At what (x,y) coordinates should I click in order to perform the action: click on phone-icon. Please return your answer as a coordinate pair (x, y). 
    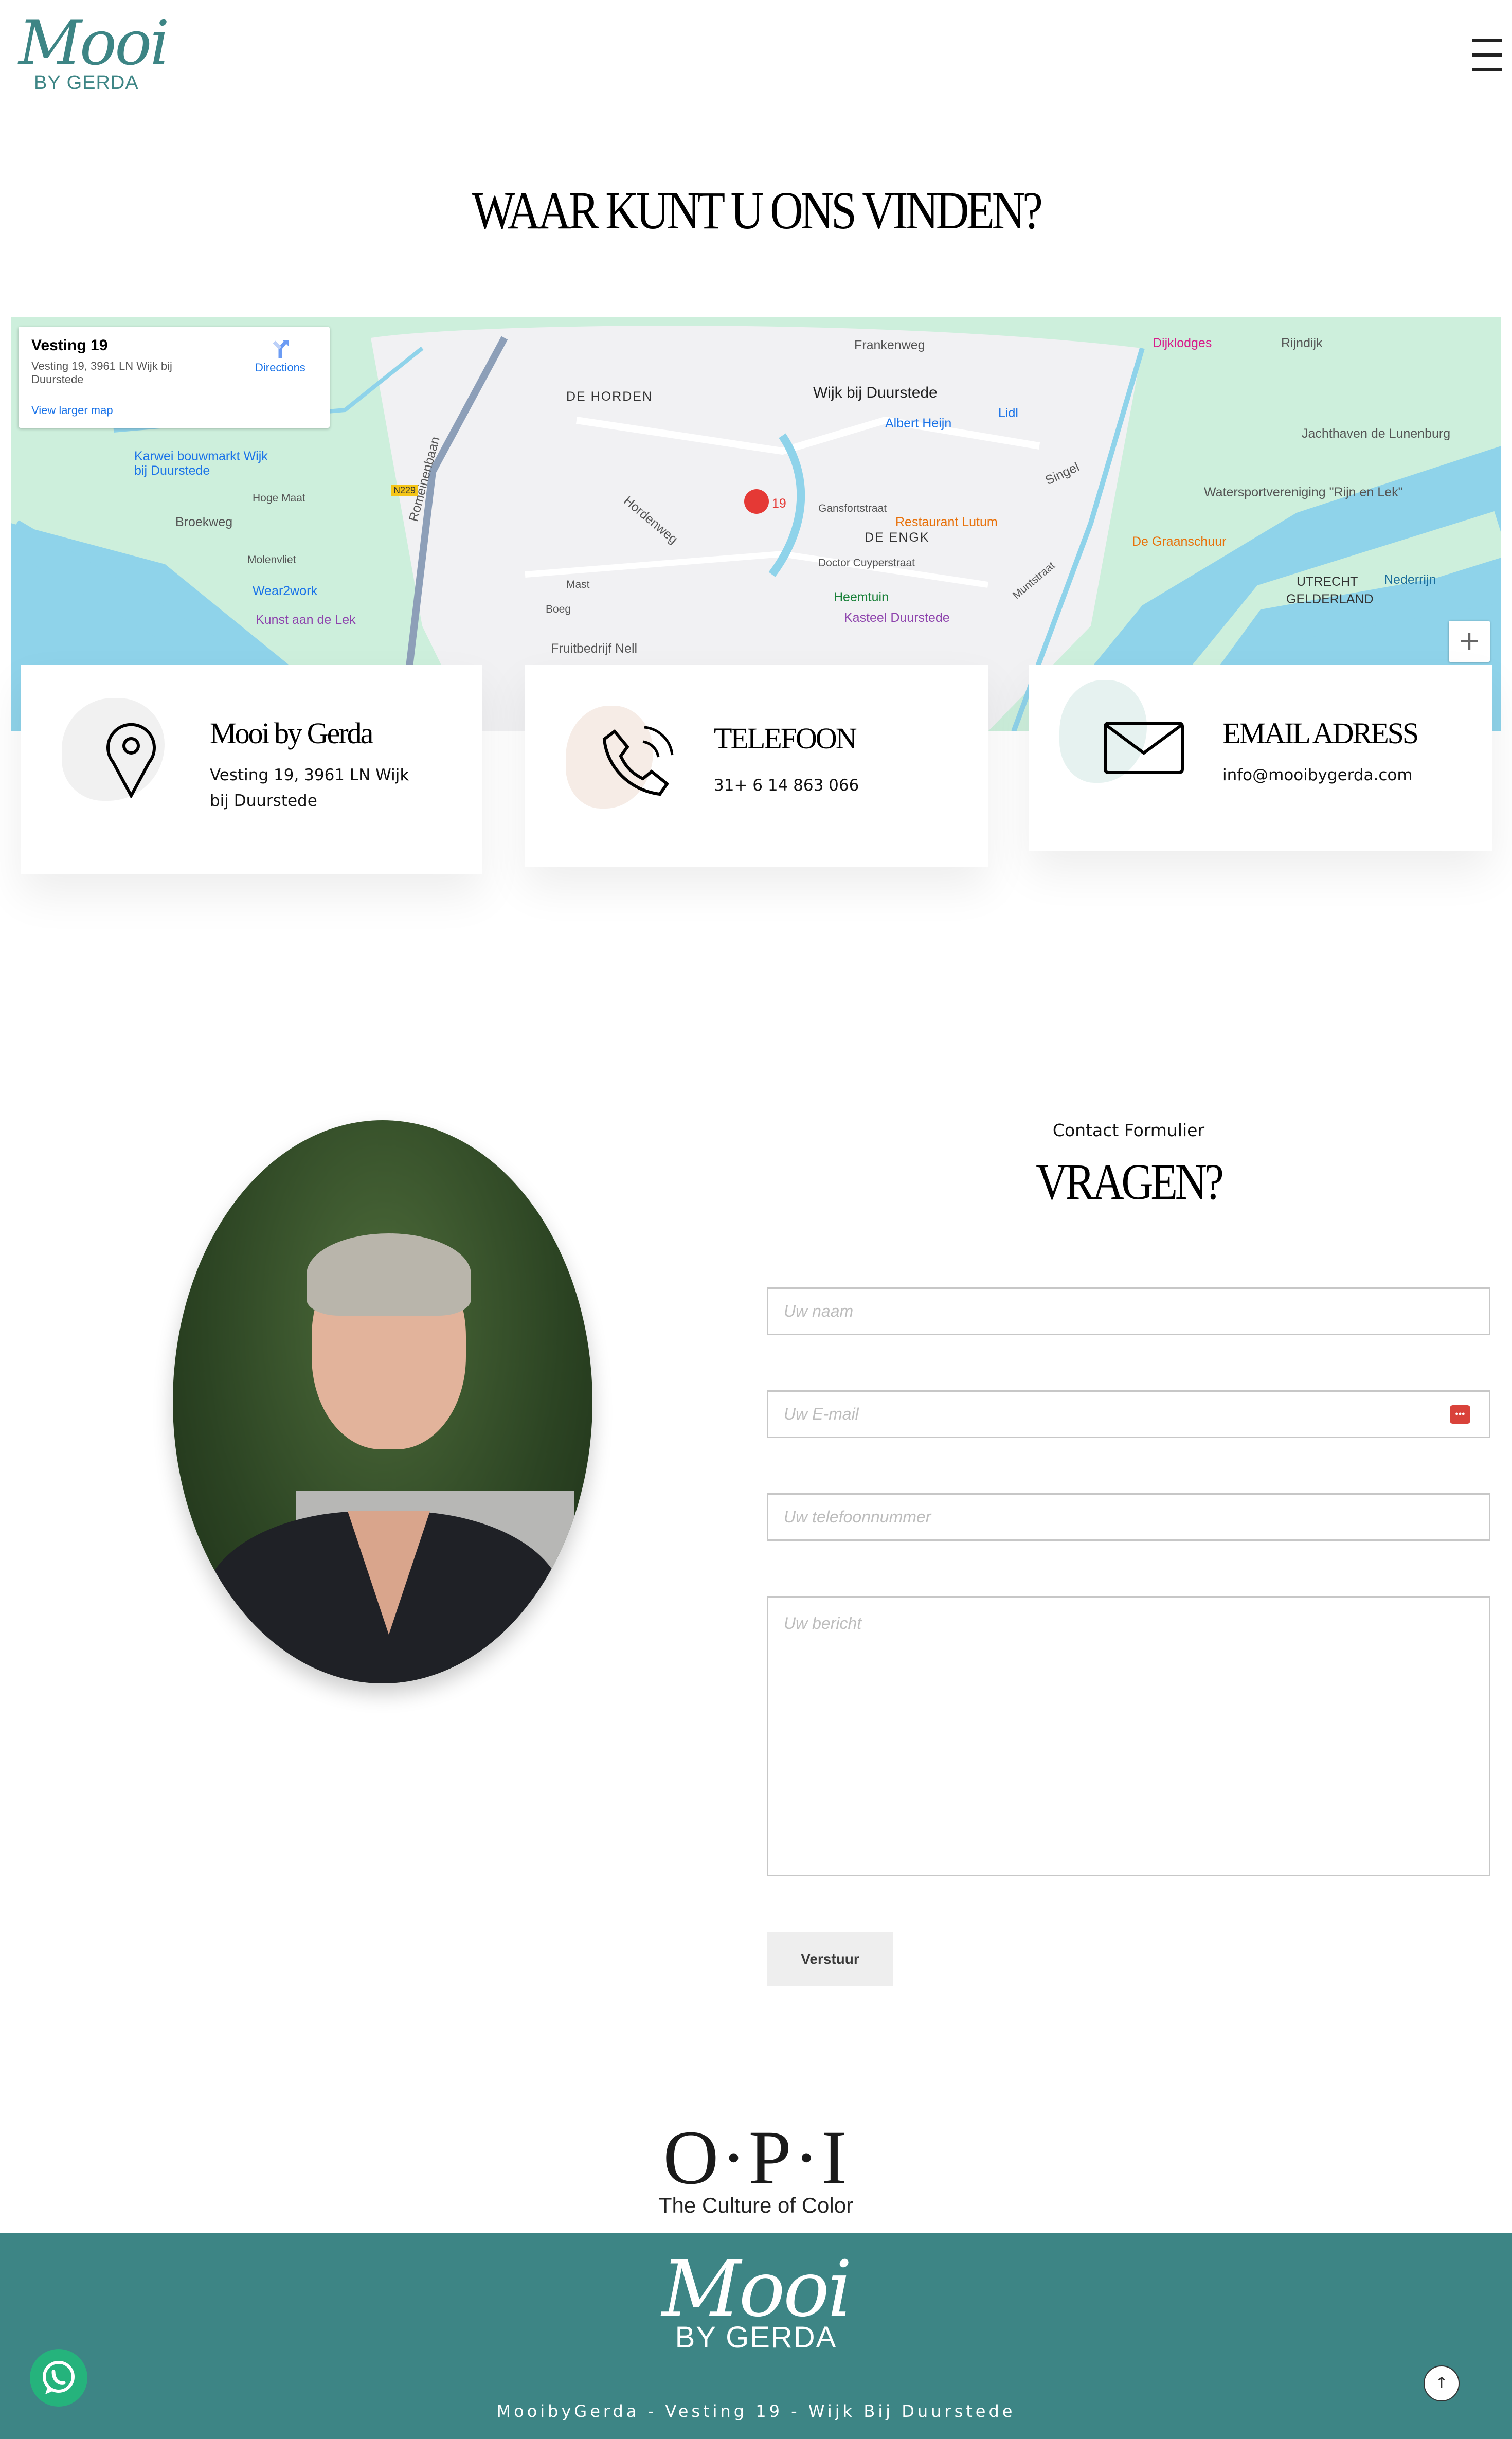
    Looking at the image, I should click on (638, 761).